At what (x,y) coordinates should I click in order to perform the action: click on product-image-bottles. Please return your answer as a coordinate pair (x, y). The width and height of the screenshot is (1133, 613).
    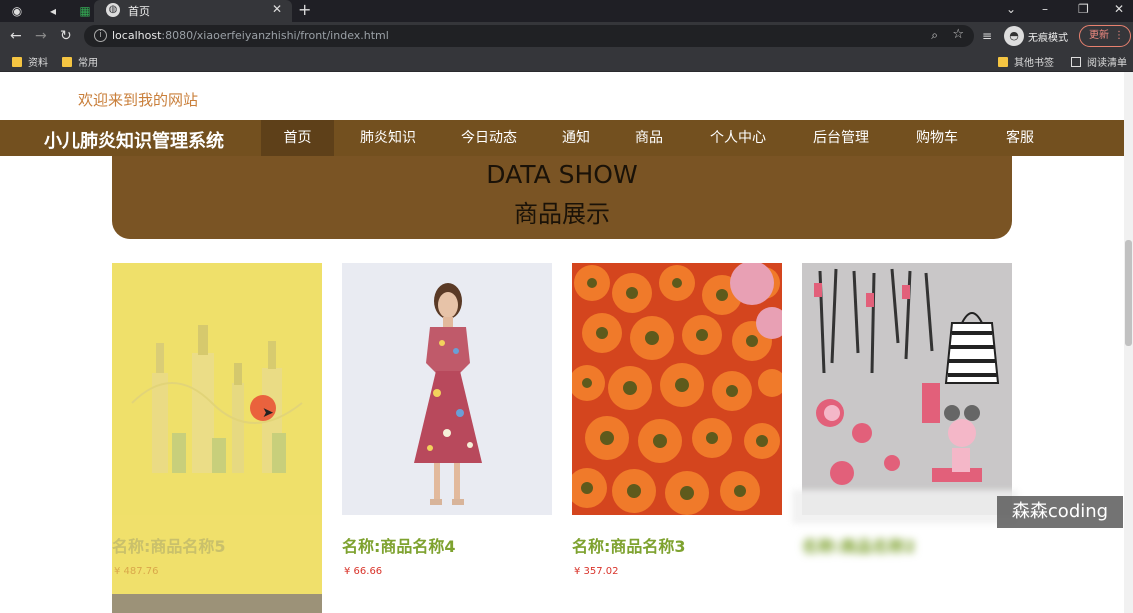
    Looking at the image, I should click on (217, 389).